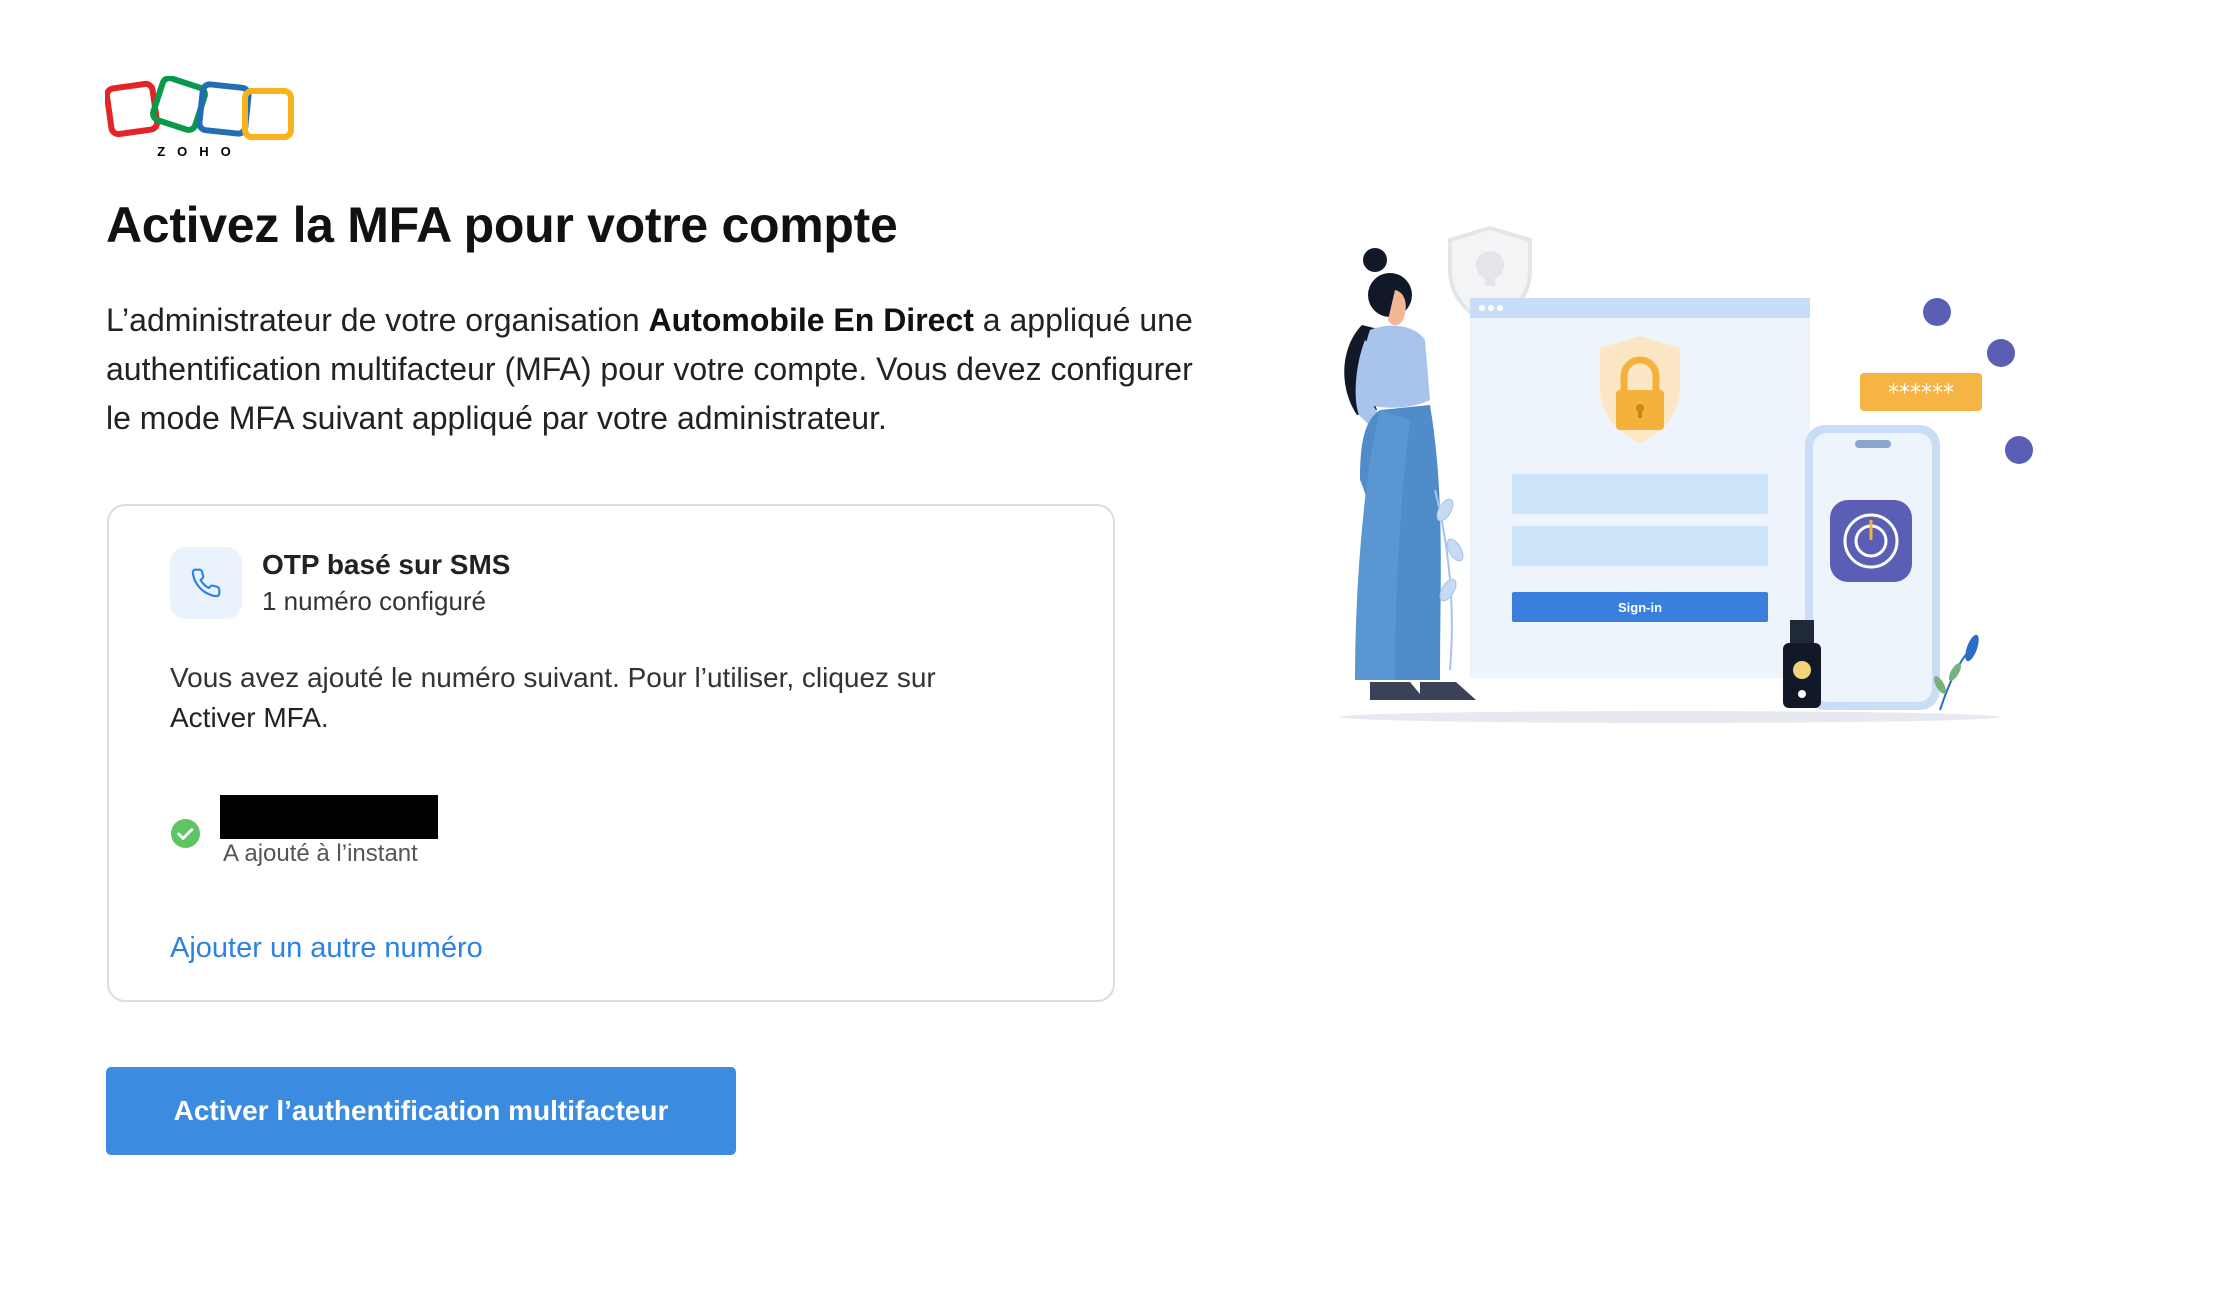 The image size is (2222, 1290). I want to click on desc-strong: Activer MFA, so click(245, 717).